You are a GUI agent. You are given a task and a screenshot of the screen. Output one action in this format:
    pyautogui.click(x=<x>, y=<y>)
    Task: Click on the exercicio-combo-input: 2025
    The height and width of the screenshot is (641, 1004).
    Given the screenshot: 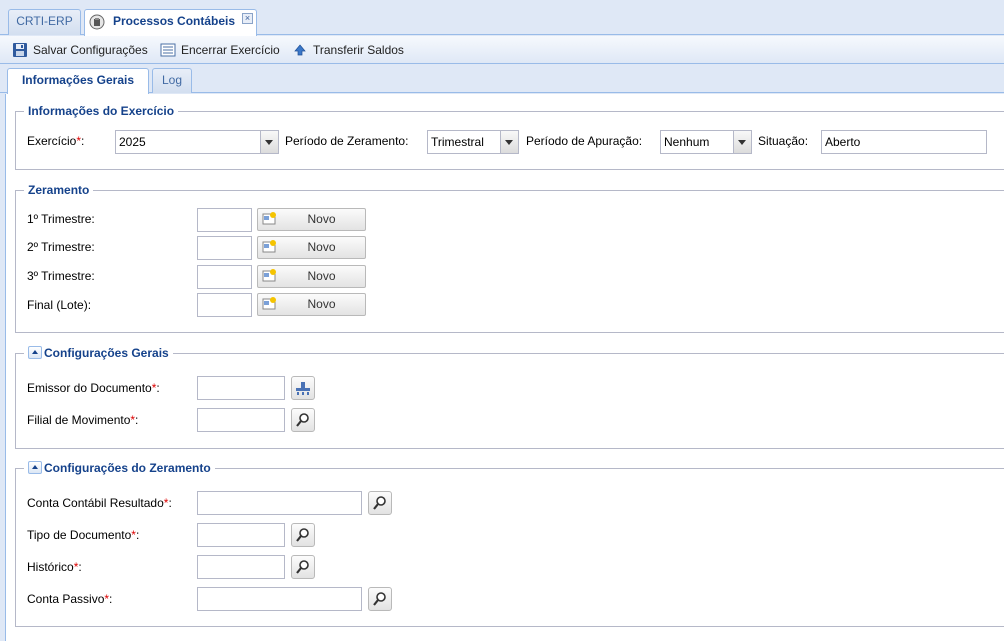 What is the action you would take?
    pyautogui.click(x=188, y=142)
    